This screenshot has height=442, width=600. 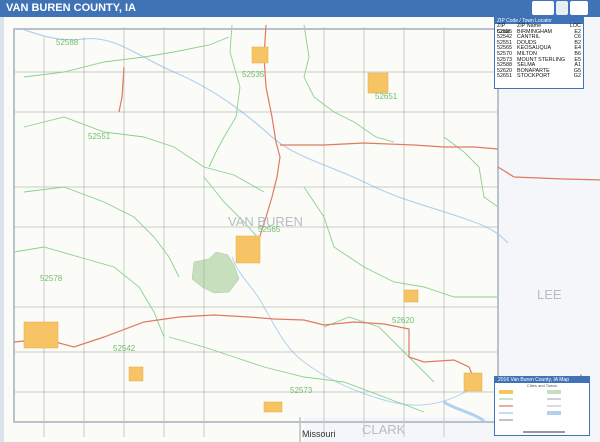 What do you see at coordinates (378, 83) in the screenshot?
I see `stockport-urban` at bounding box center [378, 83].